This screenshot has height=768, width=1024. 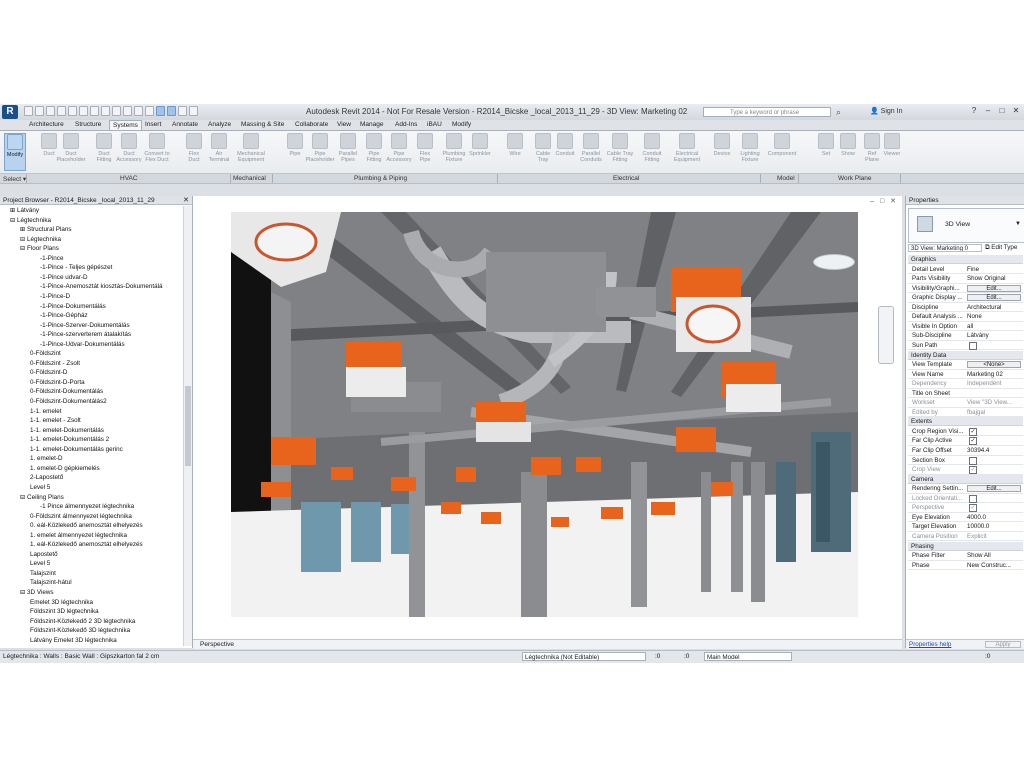 I want to click on property-row: Camera Position Explicit, so click(x=965, y=537).